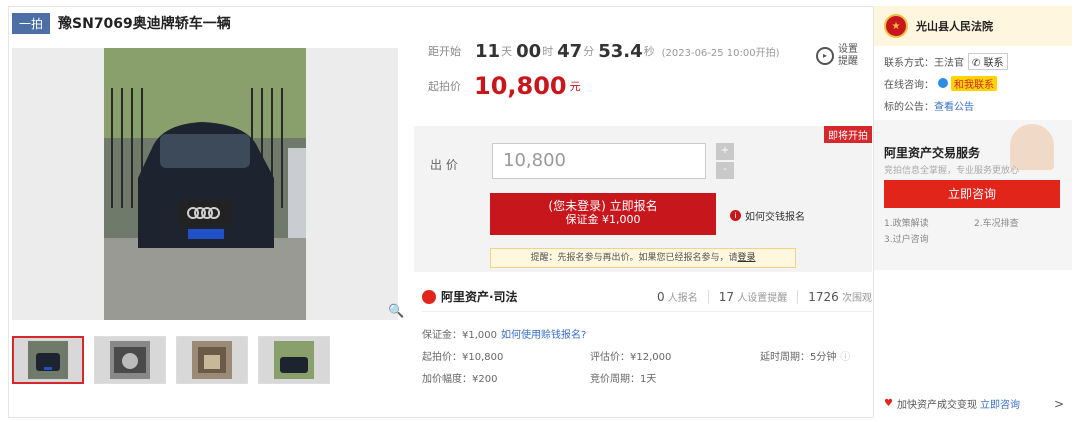 The image size is (1080, 422). I want to click on registered-count: 0 人报名, so click(677, 296).